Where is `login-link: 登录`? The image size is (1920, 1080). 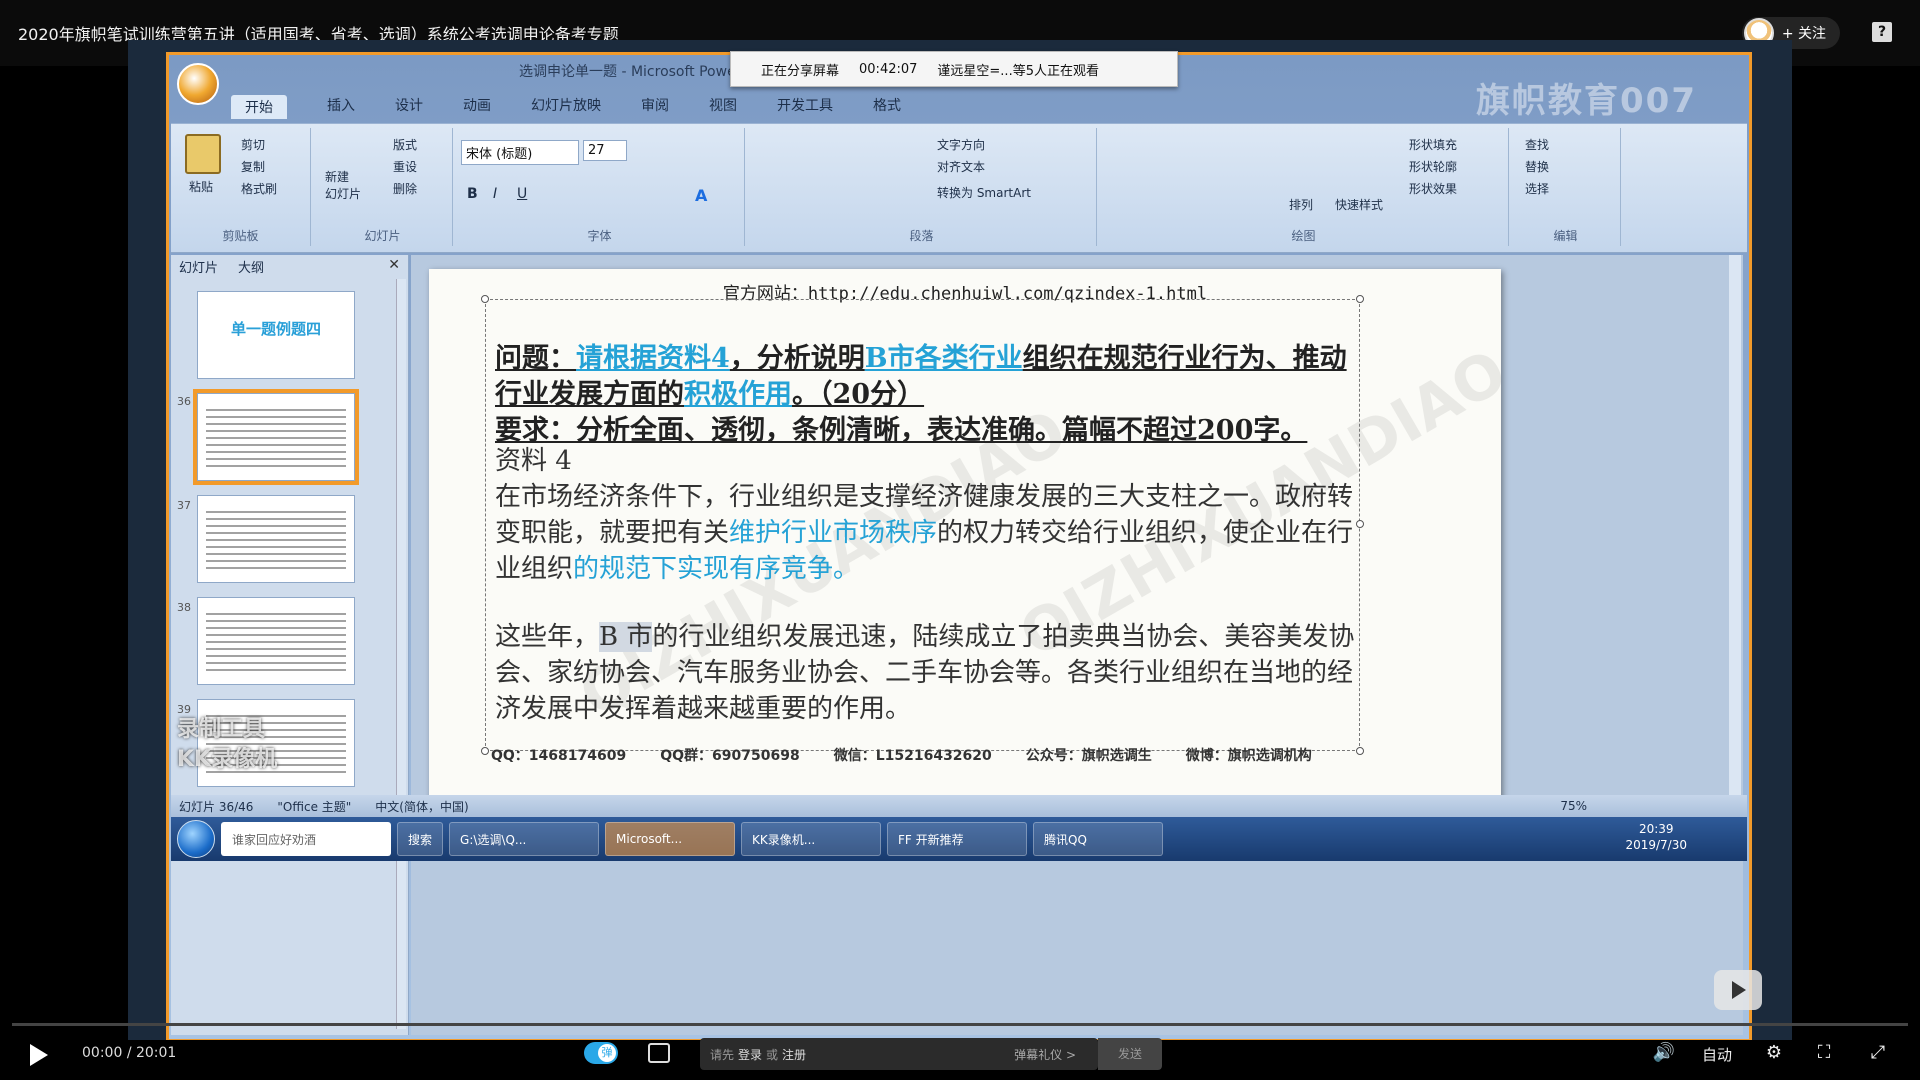 login-link: 登录 is located at coordinates (750, 1054).